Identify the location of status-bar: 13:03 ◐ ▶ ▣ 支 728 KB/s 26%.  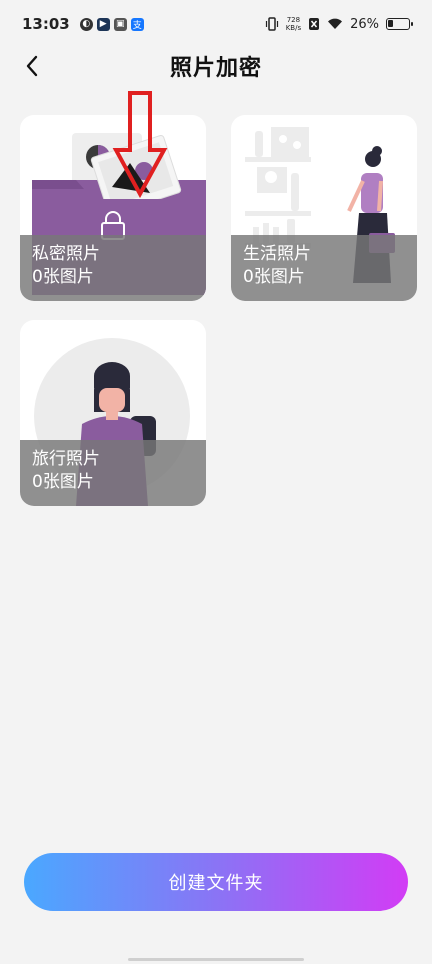
(216, 24).